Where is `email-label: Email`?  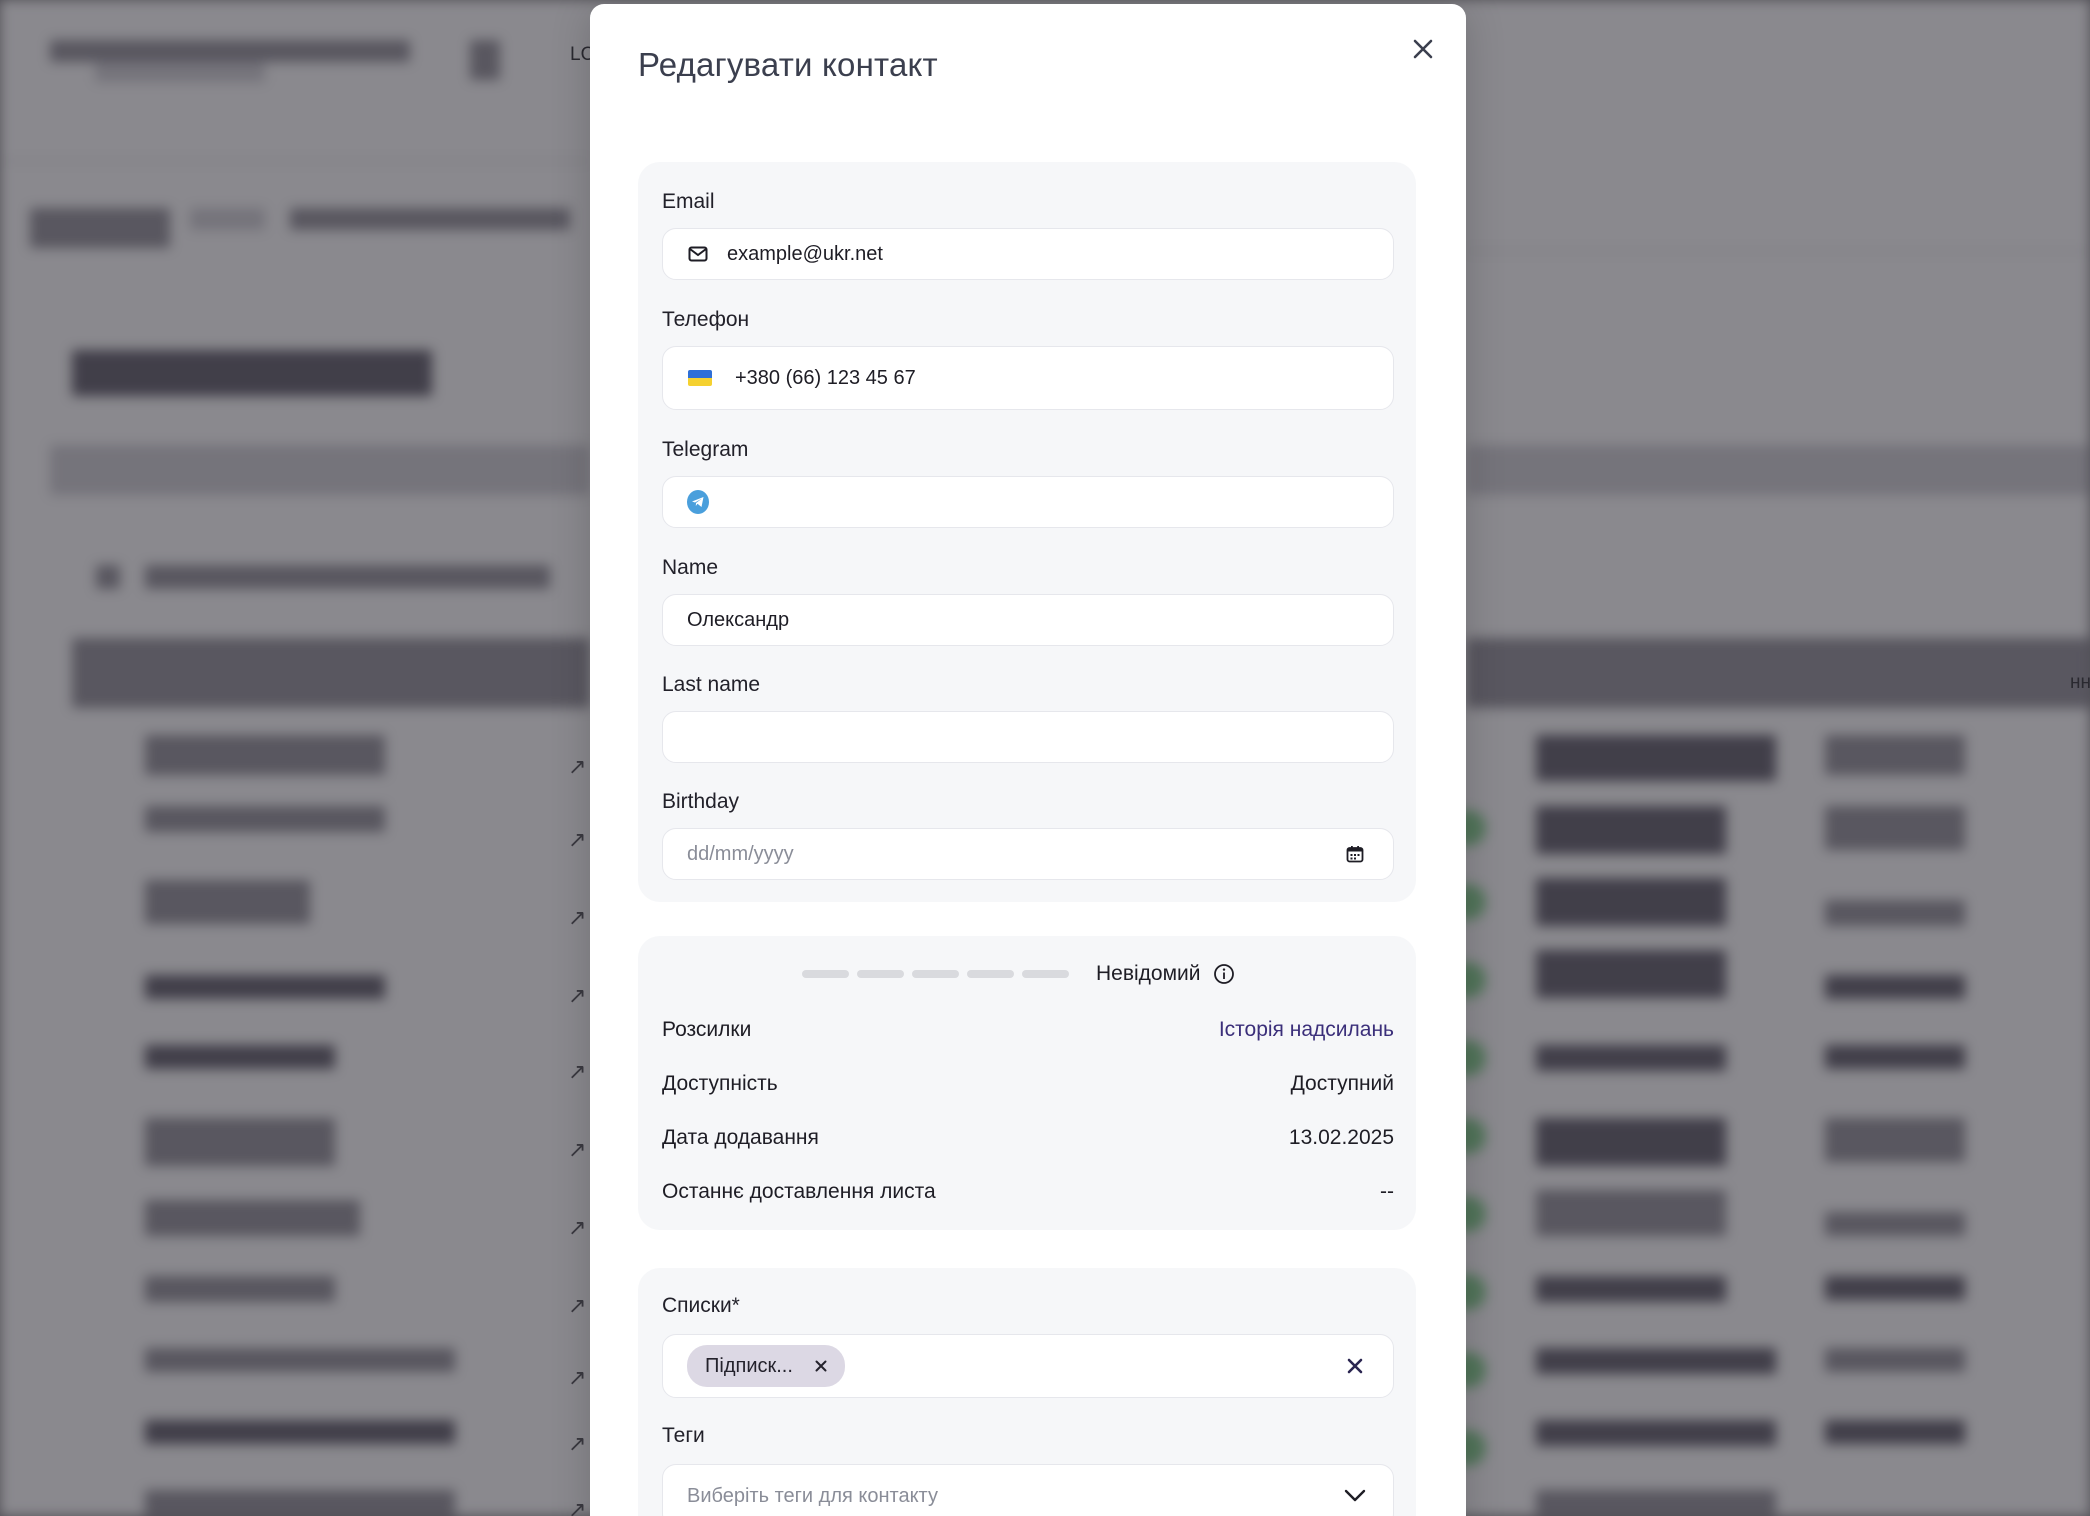
email-label: Email is located at coordinates (688, 201).